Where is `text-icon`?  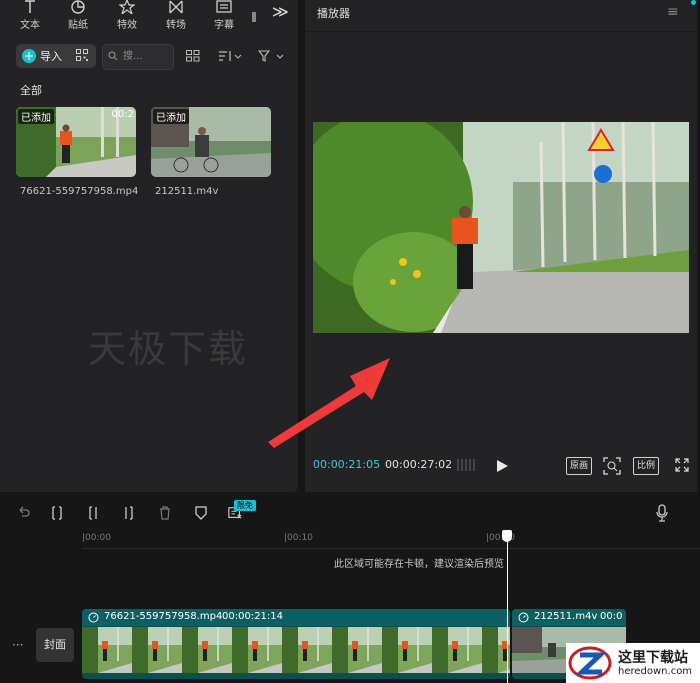
text-icon is located at coordinates (30, 6).